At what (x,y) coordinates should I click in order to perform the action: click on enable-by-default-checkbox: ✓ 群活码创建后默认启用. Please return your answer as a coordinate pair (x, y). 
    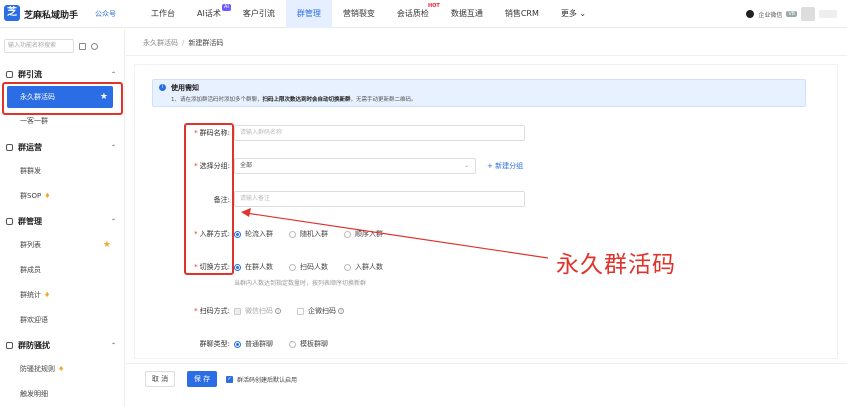
    Looking at the image, I should click on (261, 379).